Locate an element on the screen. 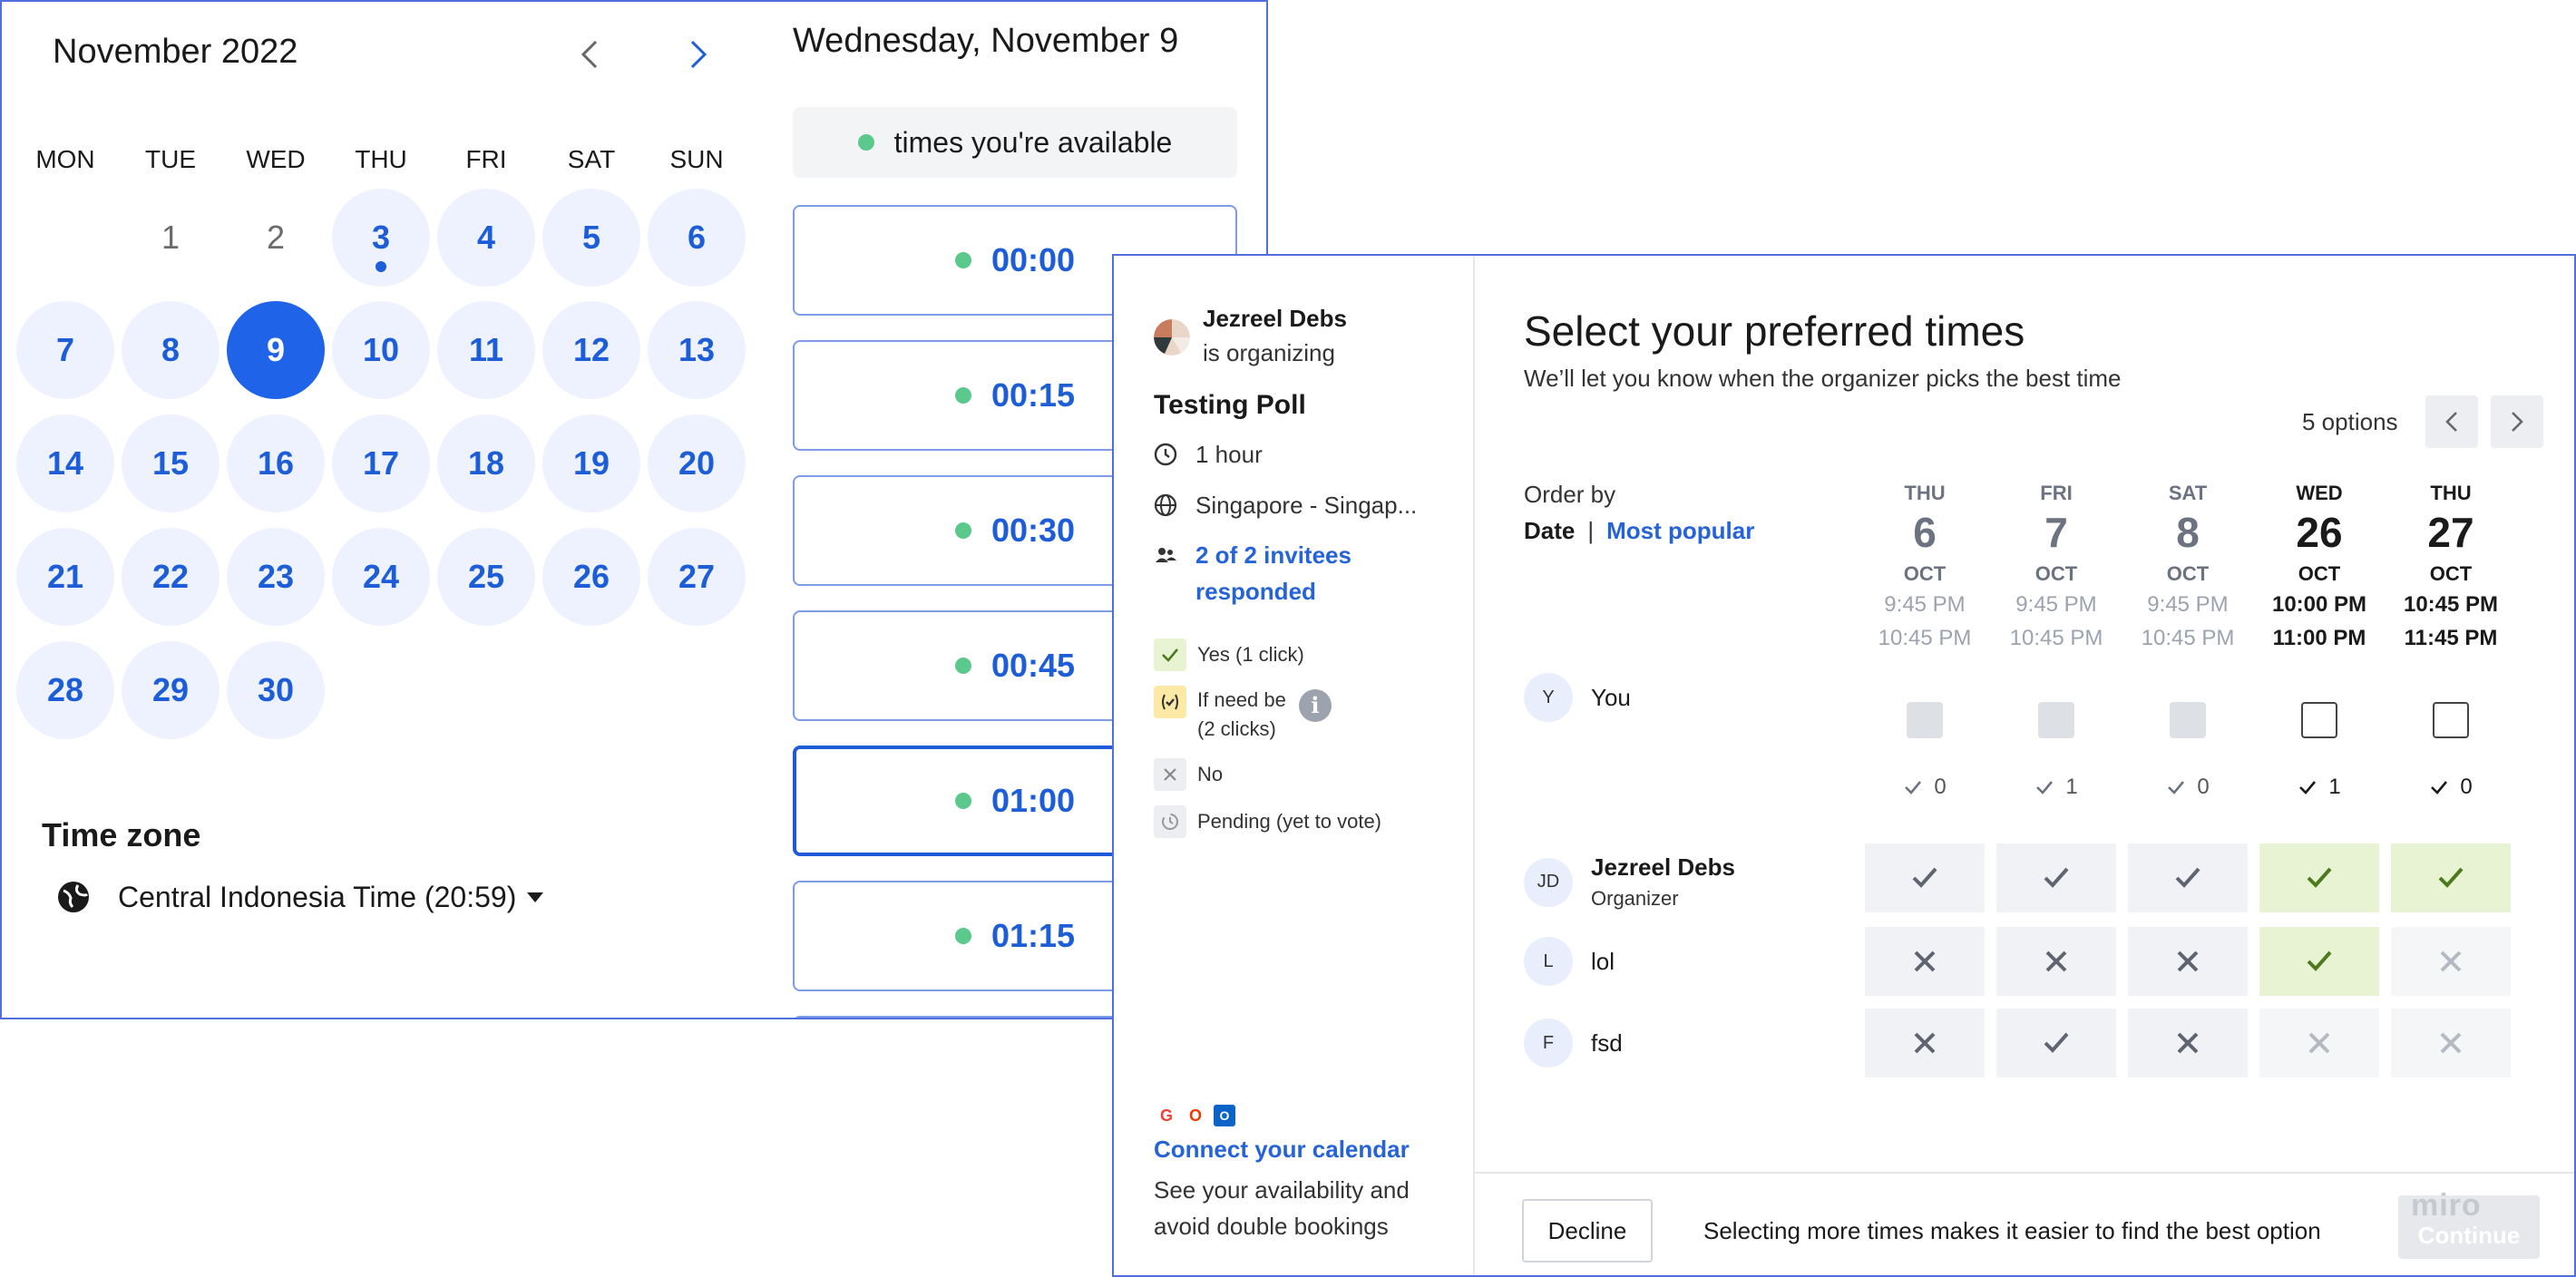 Image resolution: width=2576 pixels, height=1277 pixels. office-icon: O is located at coordinates (1195, 1115).